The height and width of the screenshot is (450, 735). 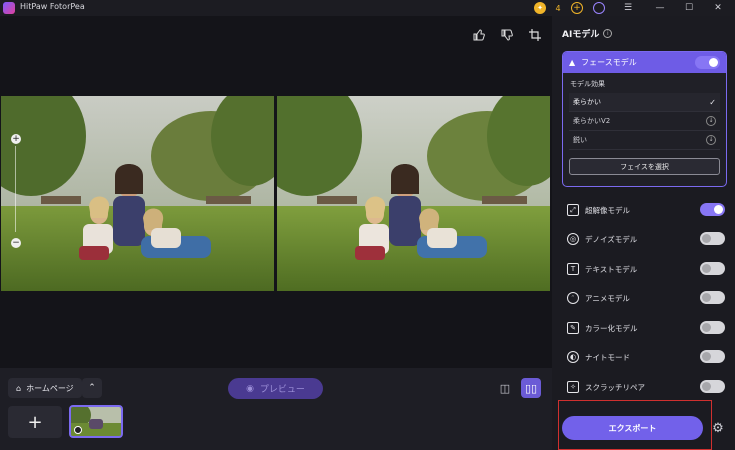 What do you see at coordinates (573, 328) in the screenshot?
I see `colorize-icon: ✎` at bounding box center [573, 328].